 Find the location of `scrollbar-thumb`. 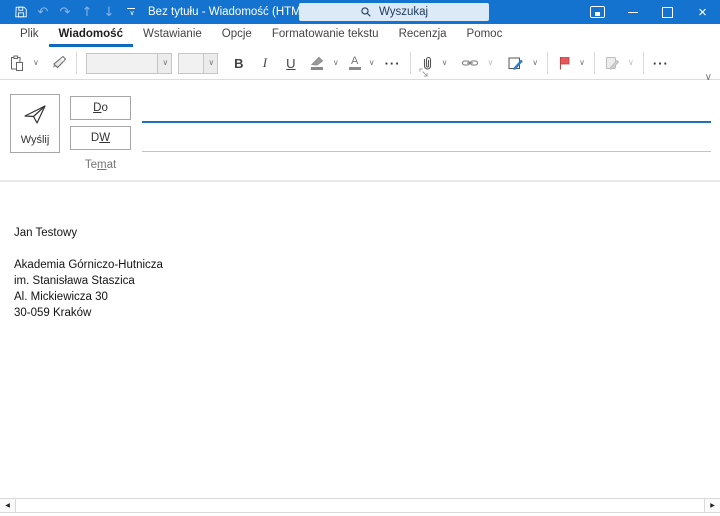

scrollbar-thumb is located at coordinates (360, 505).